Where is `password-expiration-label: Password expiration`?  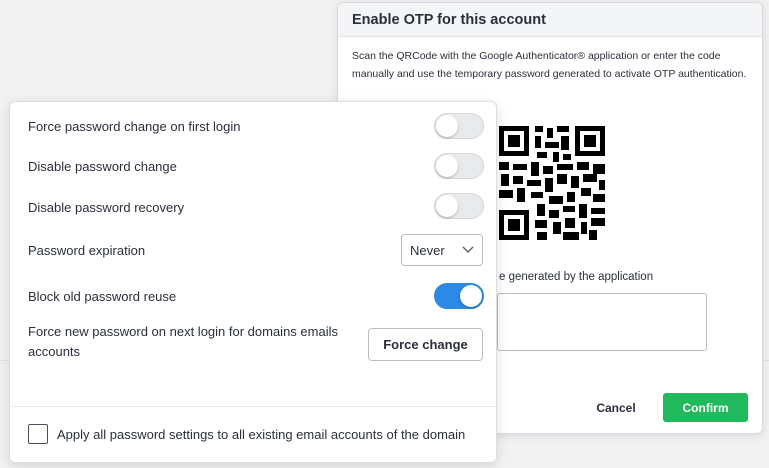
password-expiration-label: Password expiration is located at coordinates (87, 250).